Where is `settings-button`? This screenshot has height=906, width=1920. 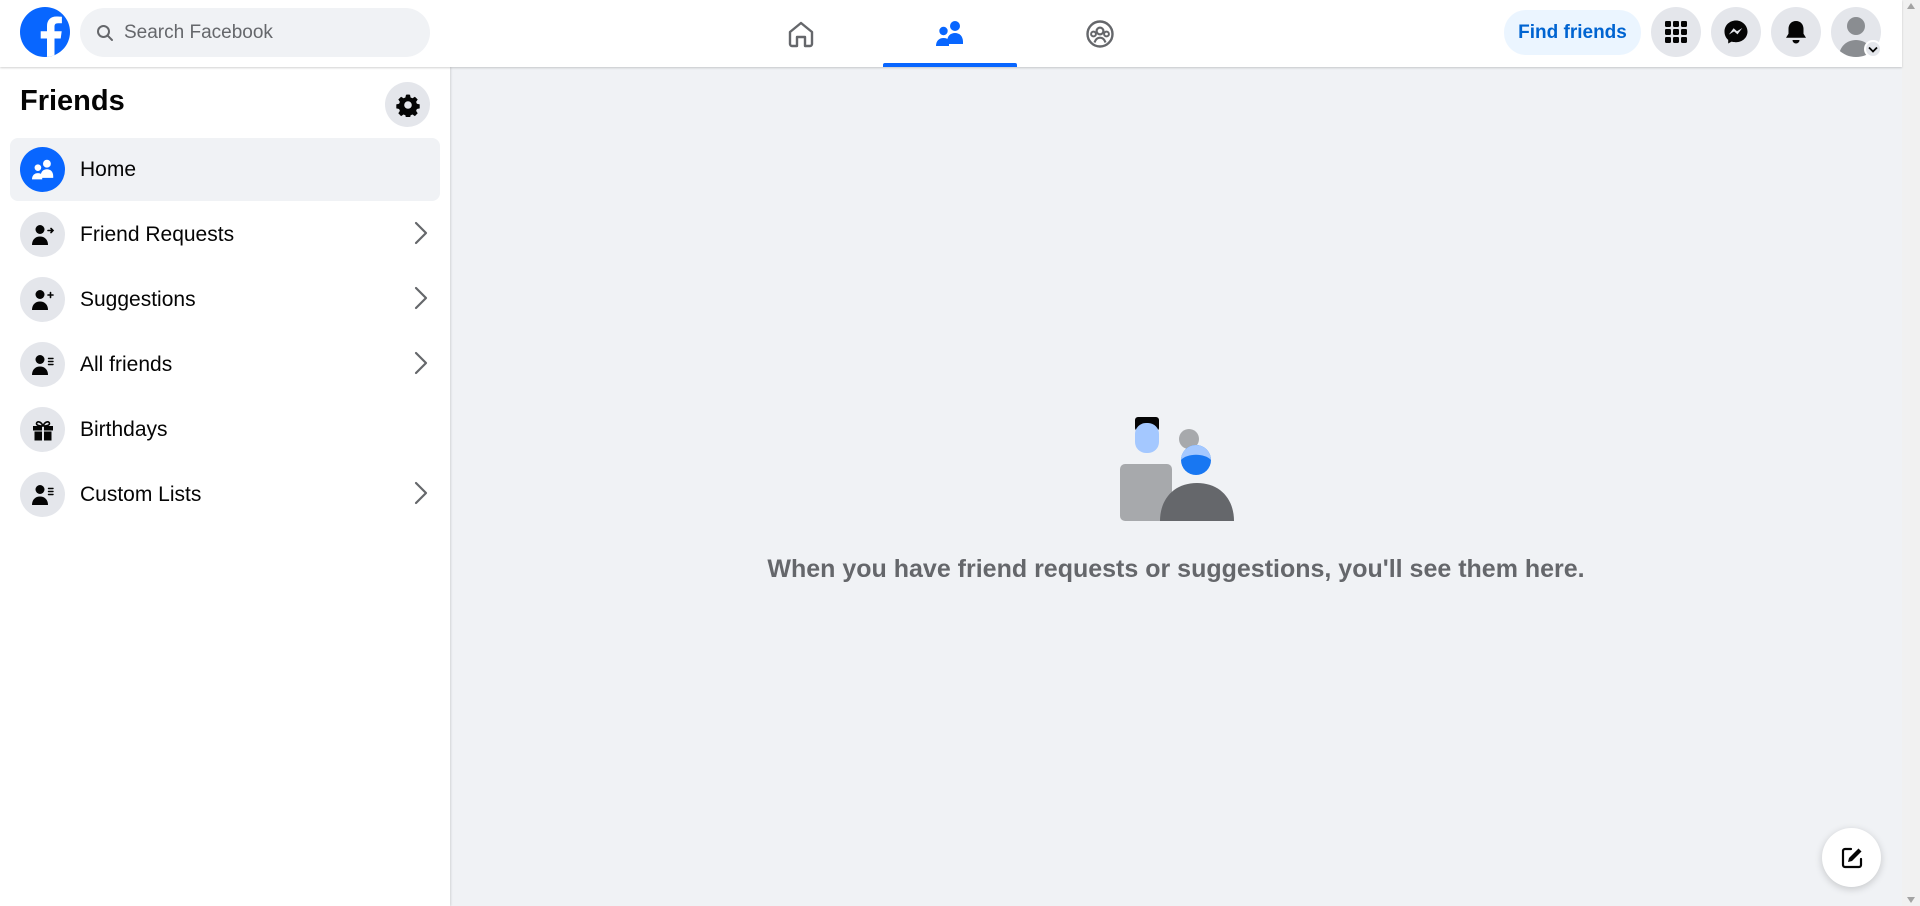
settings-button is located at coordinates (407, 104).